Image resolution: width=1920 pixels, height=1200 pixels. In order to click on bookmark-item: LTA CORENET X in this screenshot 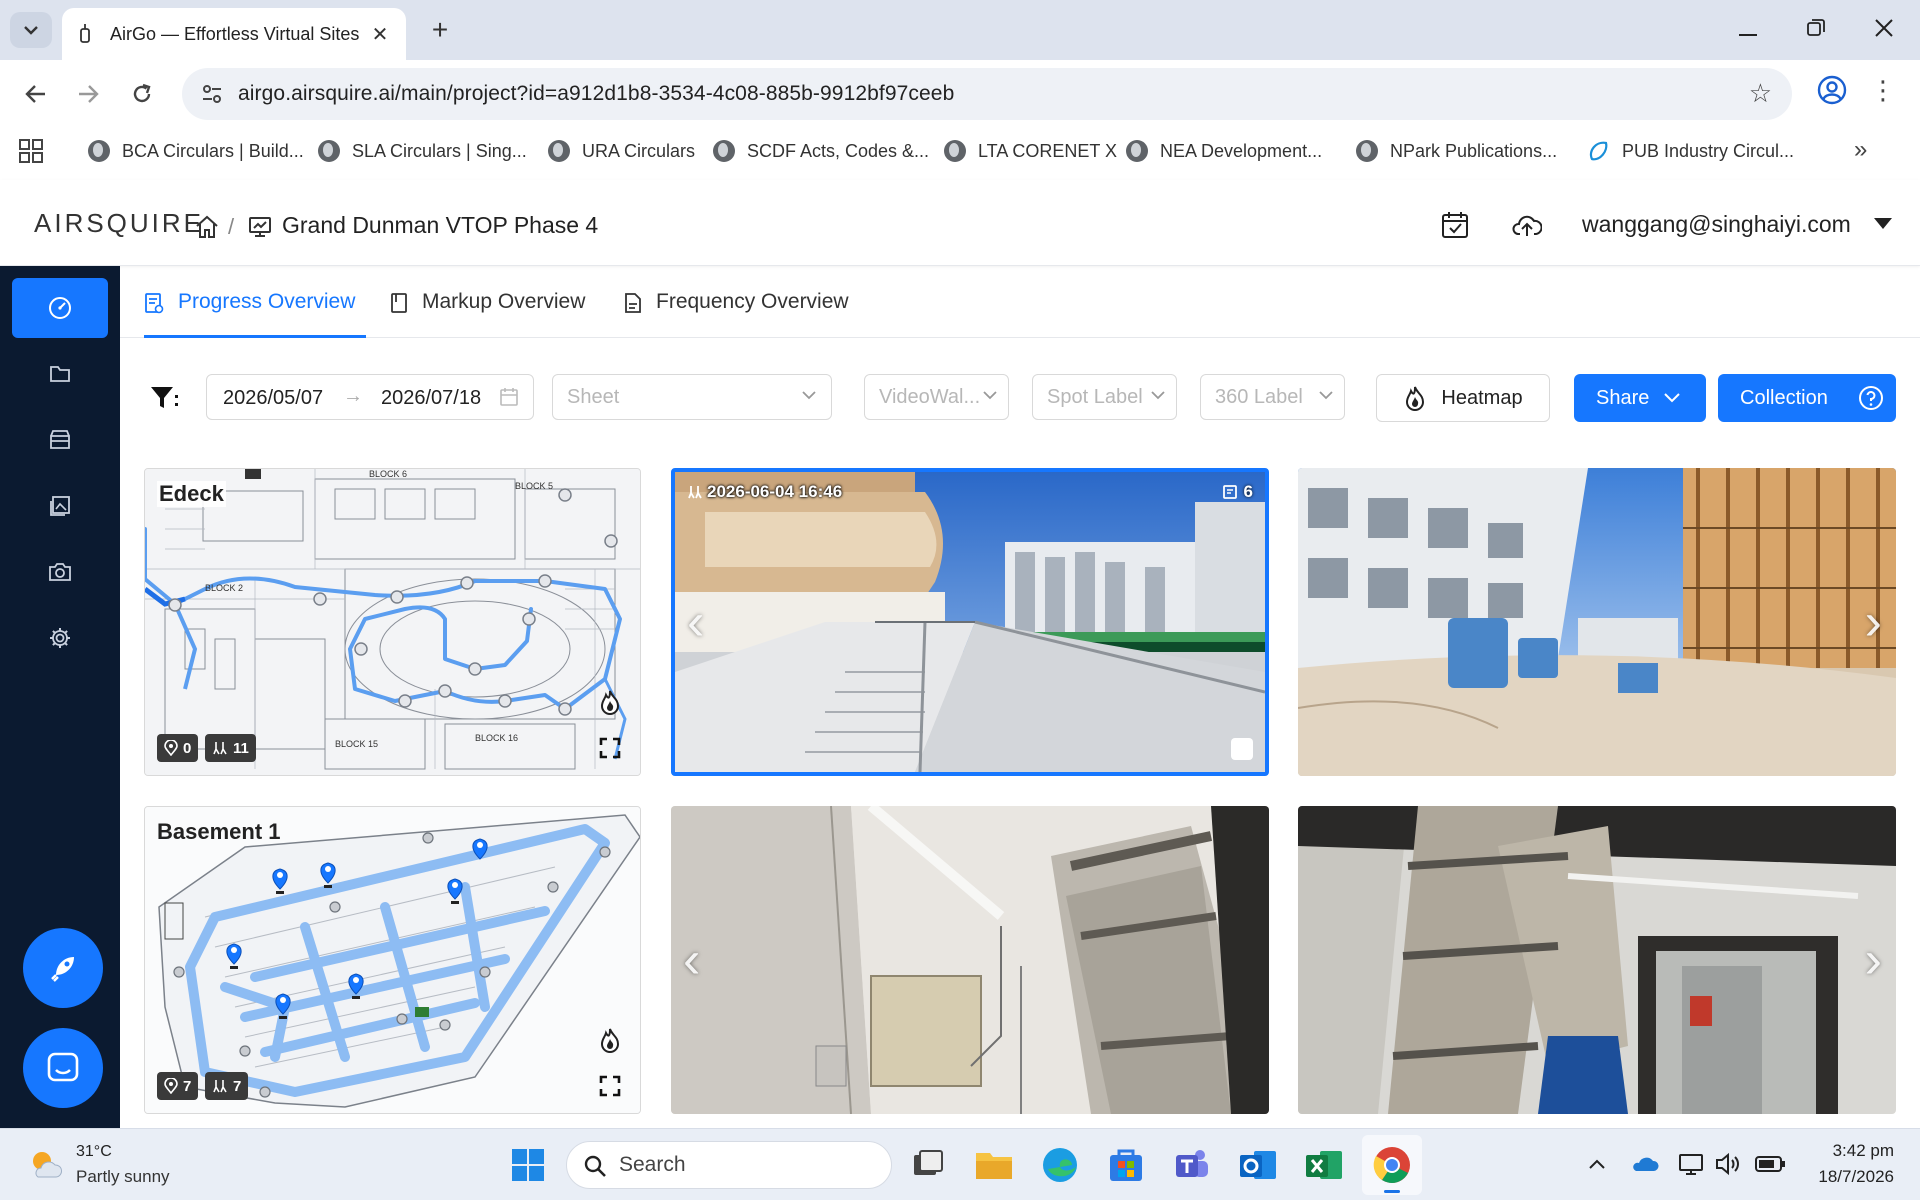, I will do `click(1030, 151)`.